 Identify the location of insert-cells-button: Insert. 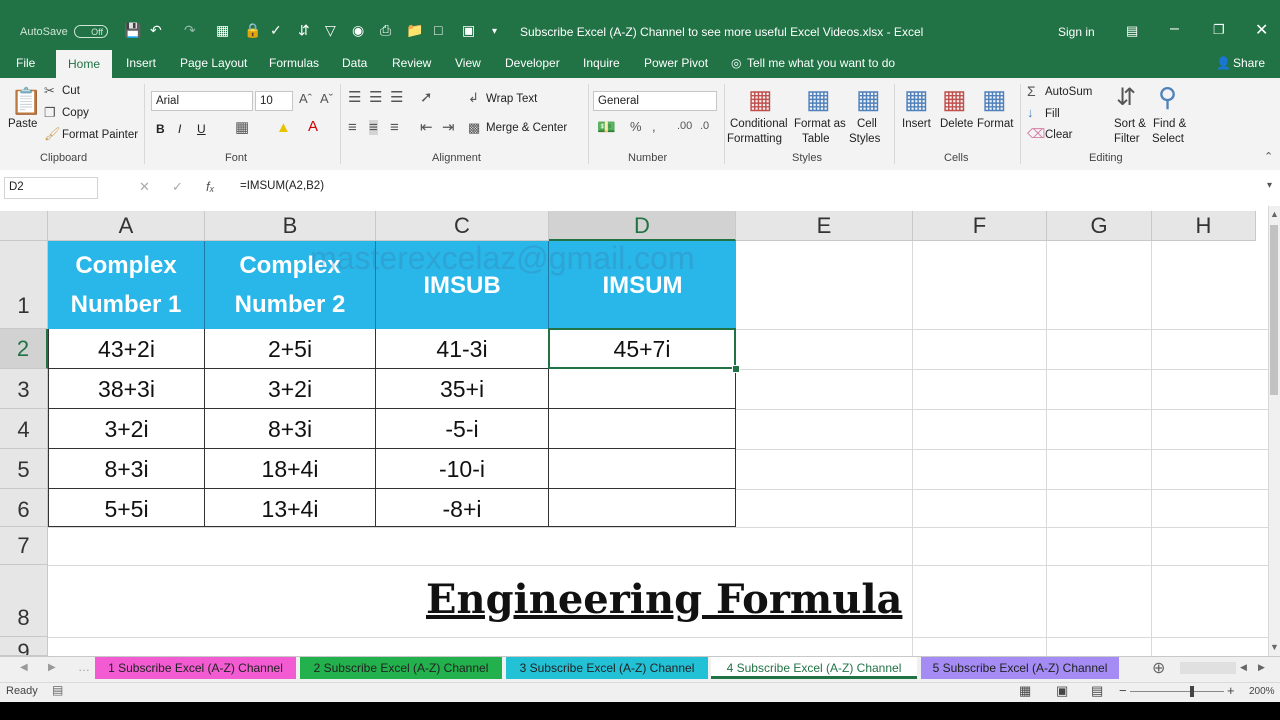
(916, 124).